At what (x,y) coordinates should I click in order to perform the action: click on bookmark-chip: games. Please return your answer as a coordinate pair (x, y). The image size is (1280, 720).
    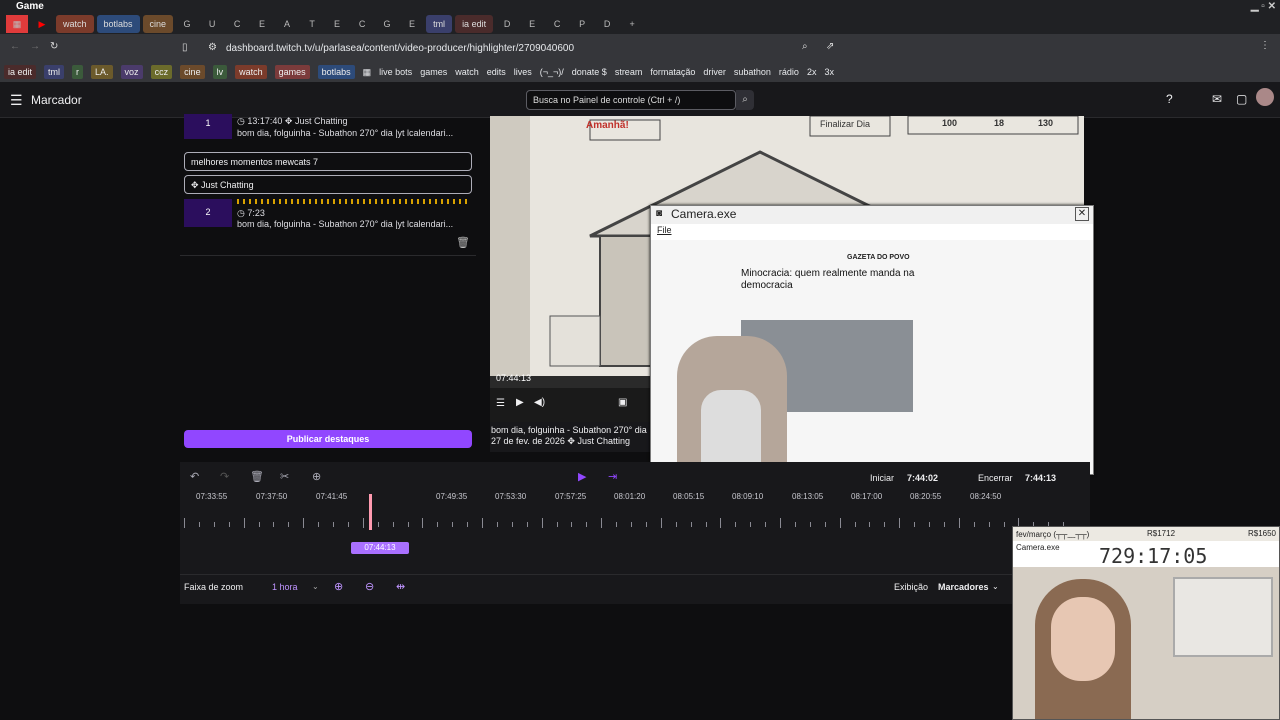
    Looking at the image, I should click on (292, 72).